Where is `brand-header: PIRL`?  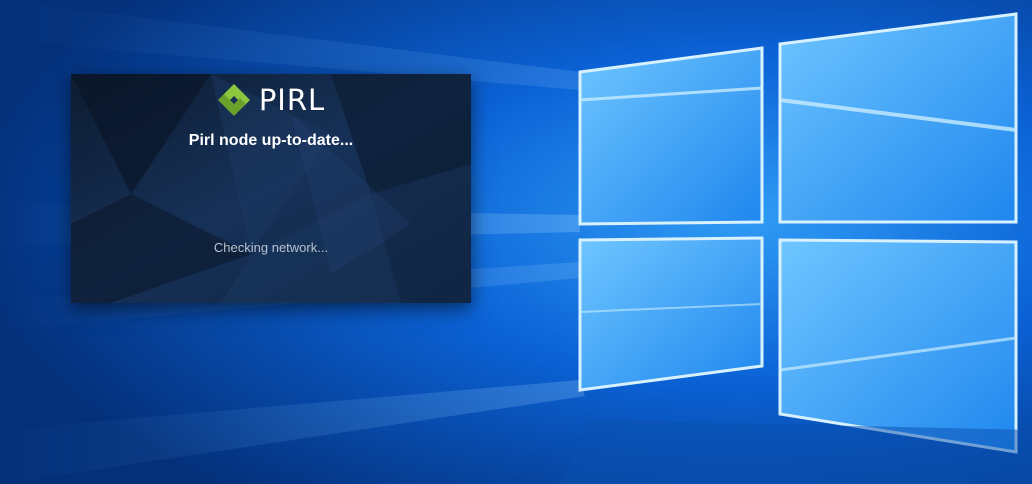
brand-header: PIRL is located at coordinates (271, 100).